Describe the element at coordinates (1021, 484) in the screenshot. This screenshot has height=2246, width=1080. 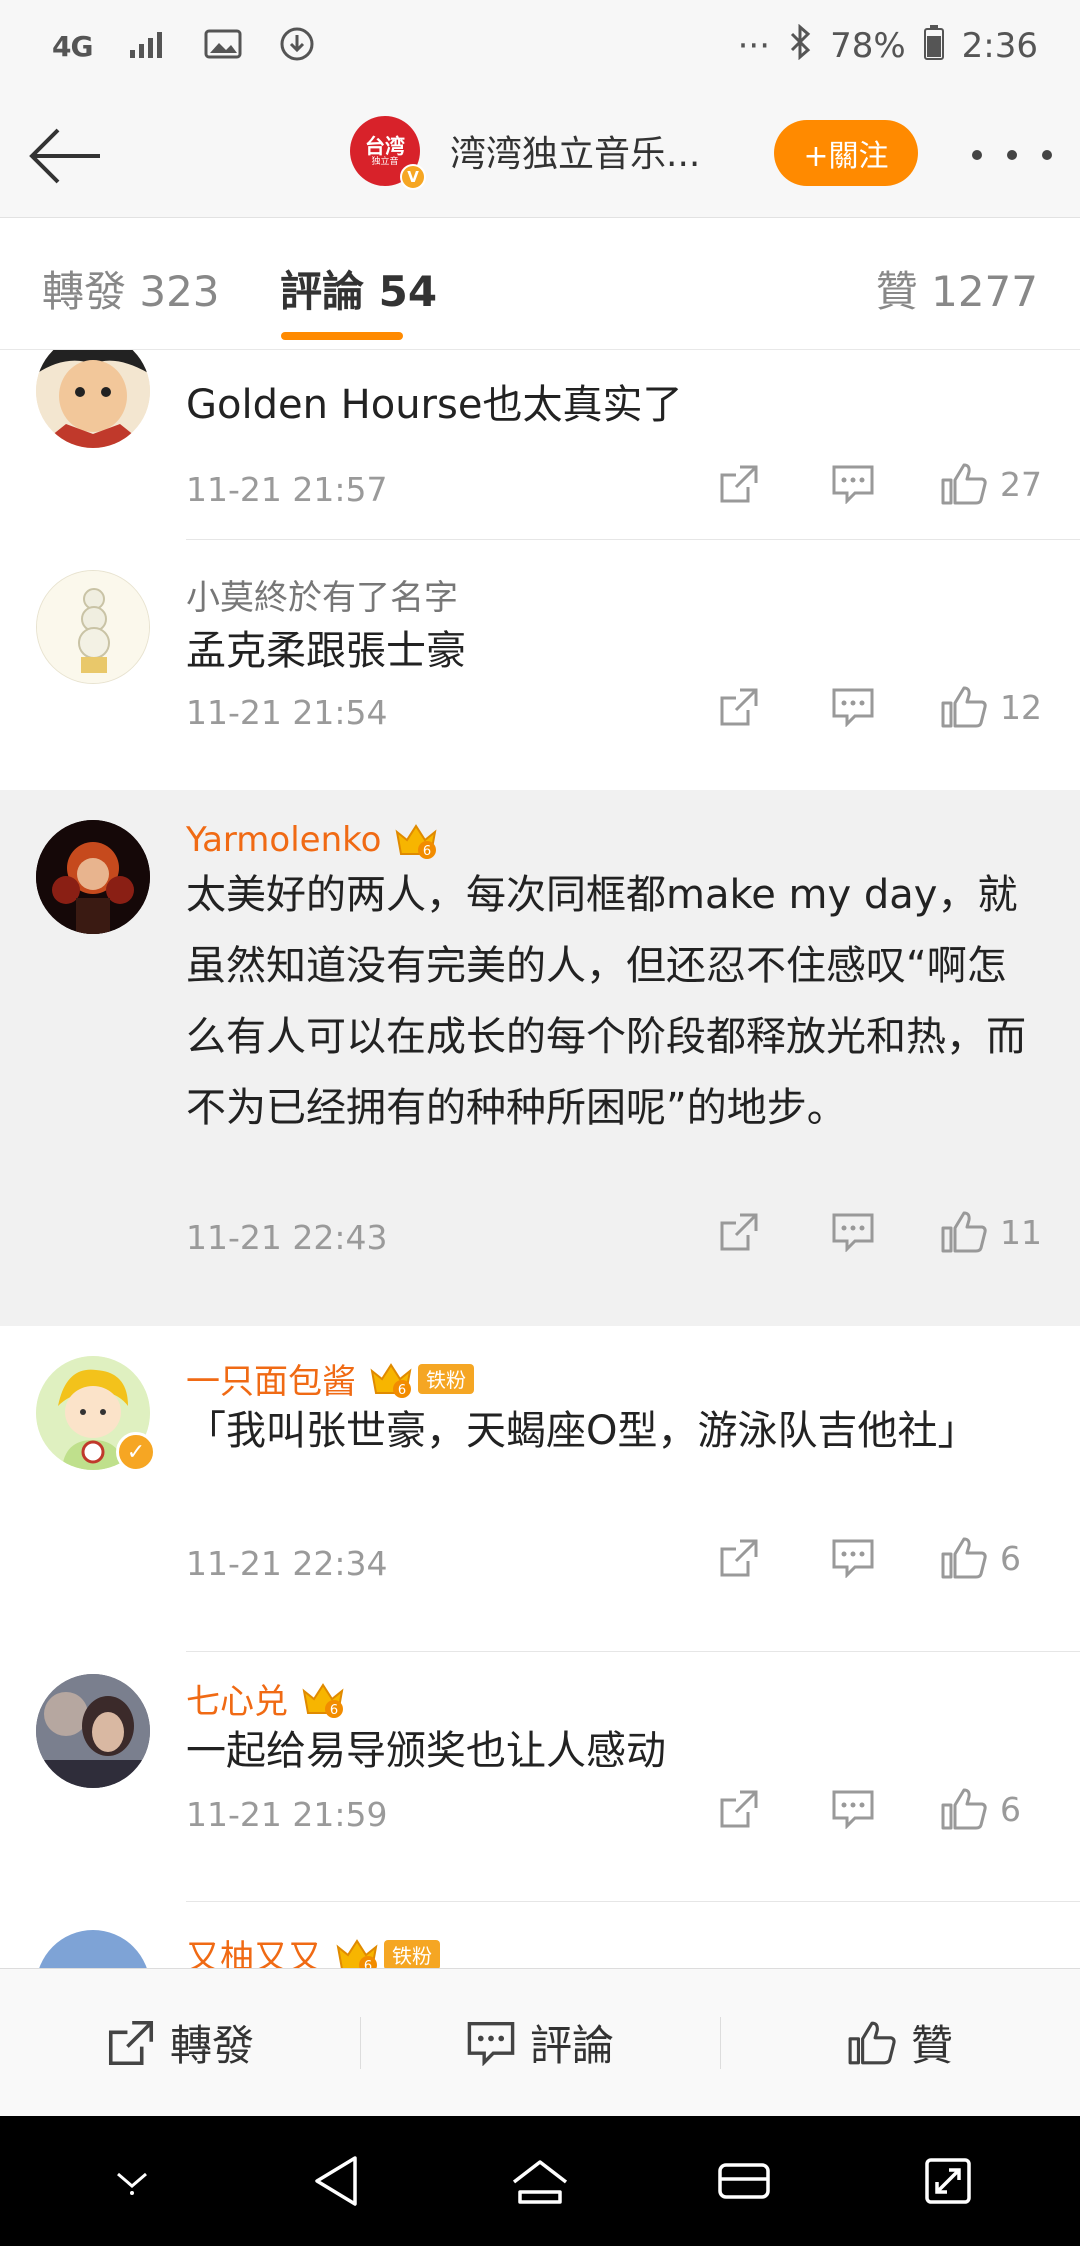
I see `like-count: 27` at that location.